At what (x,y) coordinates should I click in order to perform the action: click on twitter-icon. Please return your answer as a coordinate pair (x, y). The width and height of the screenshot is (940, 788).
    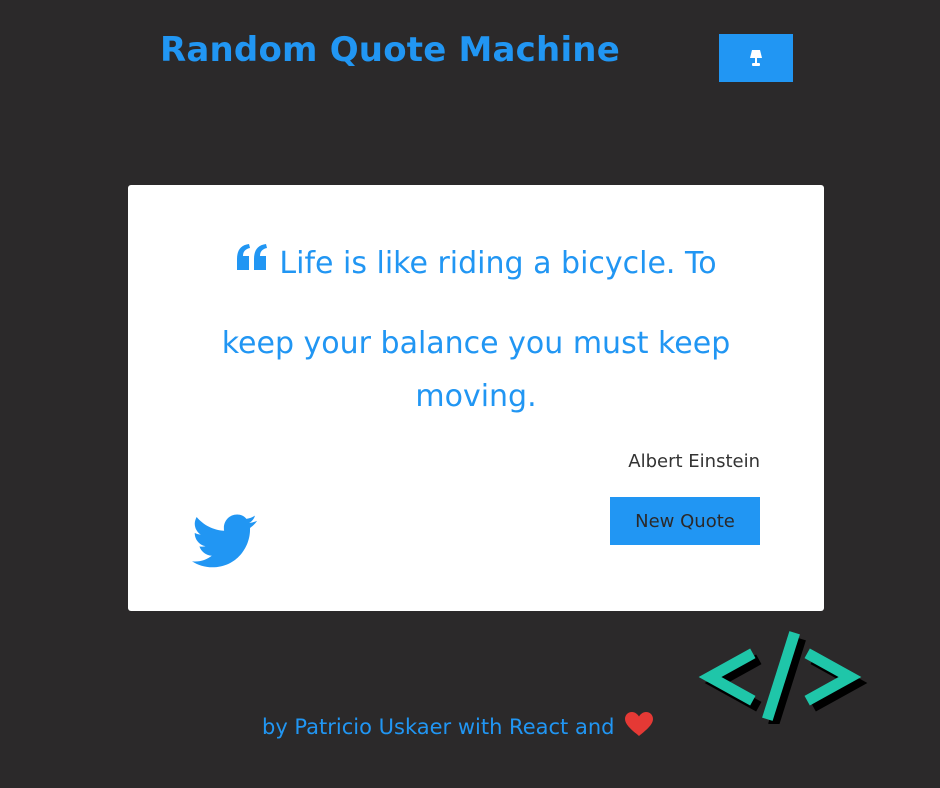
    Looking at the image, I should click on (225, 544).